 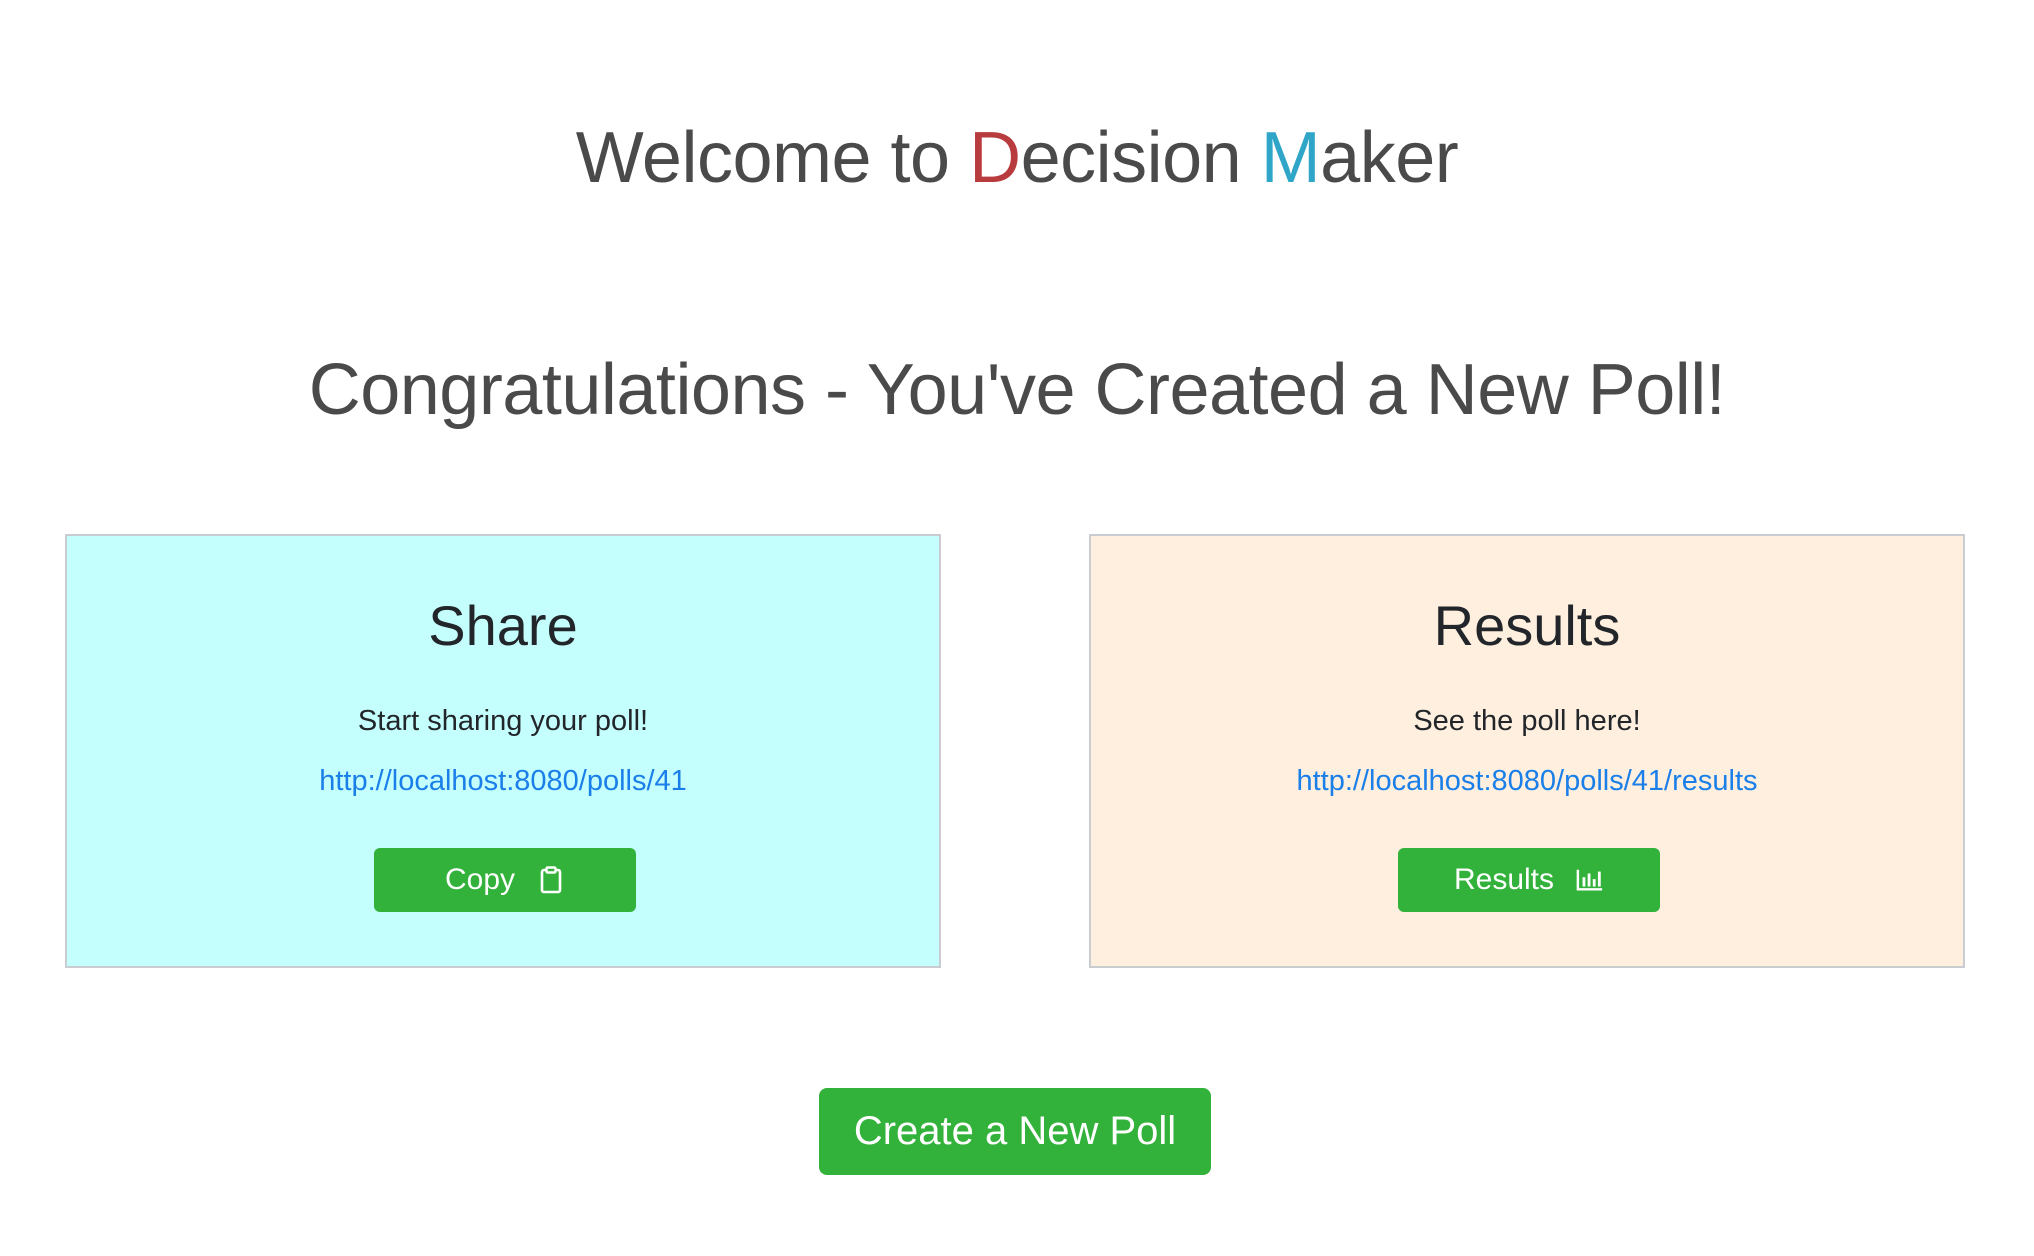 I want to click on results-poll-link: http://localhost:8080/polls/41/results, so click(x=1527, y=781).